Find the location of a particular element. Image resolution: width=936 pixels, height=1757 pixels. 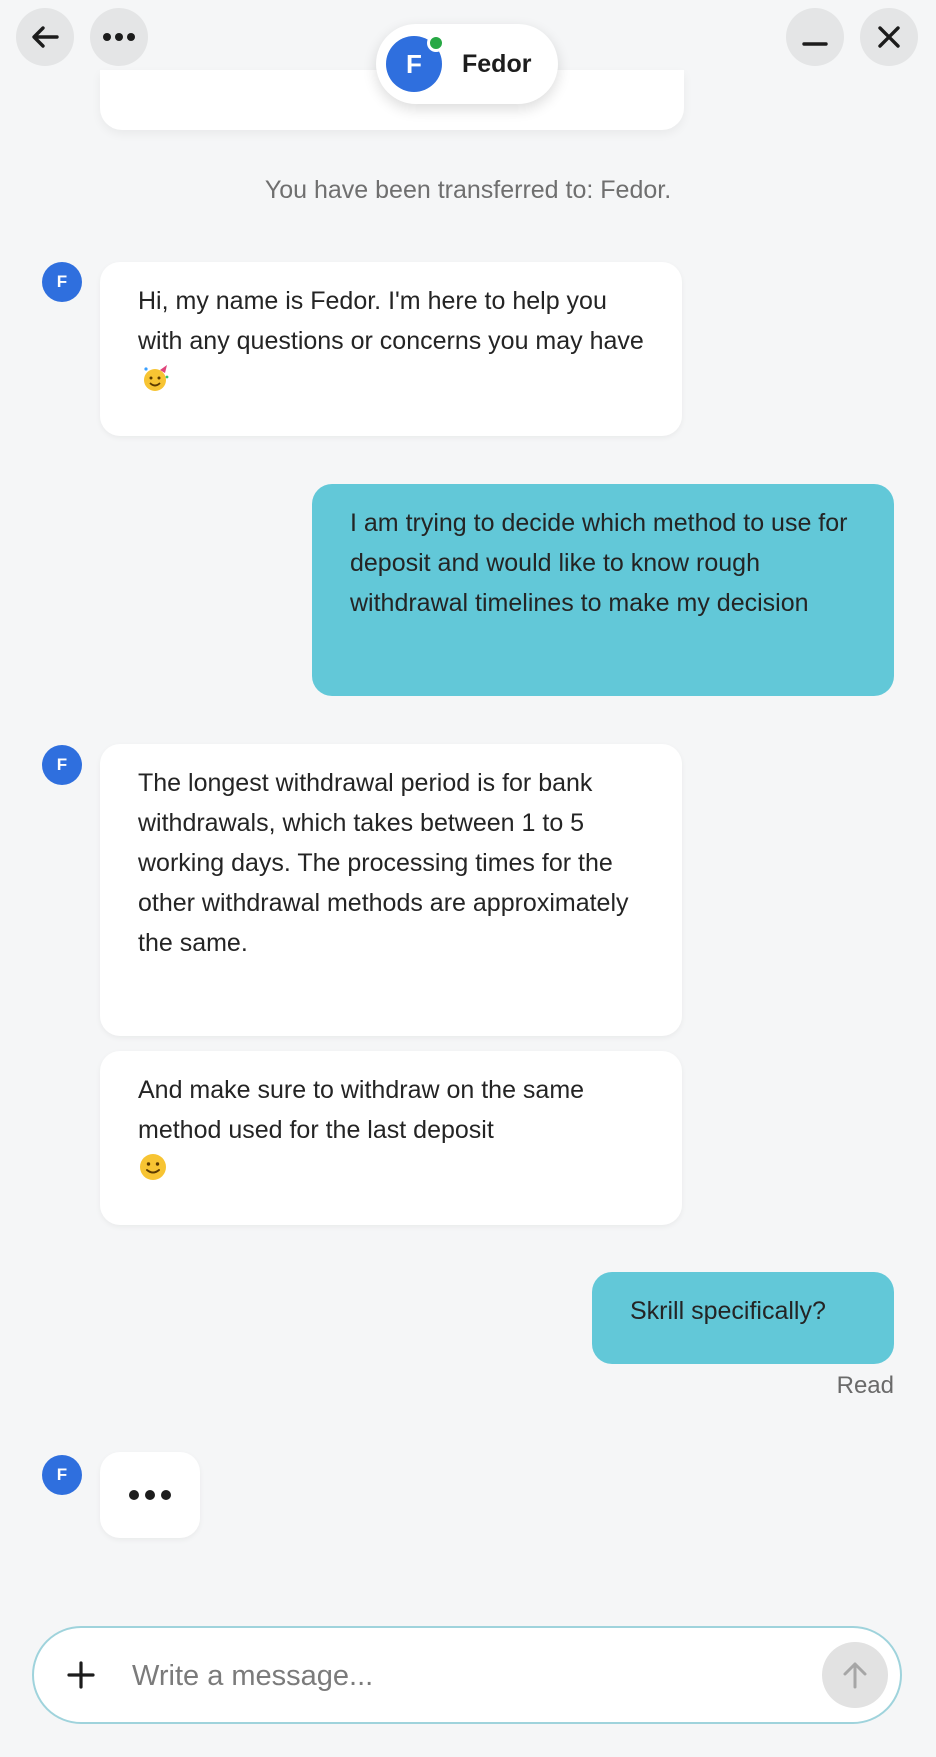

slightly-smiling-face-icon is located at coordinates (153, 1167).